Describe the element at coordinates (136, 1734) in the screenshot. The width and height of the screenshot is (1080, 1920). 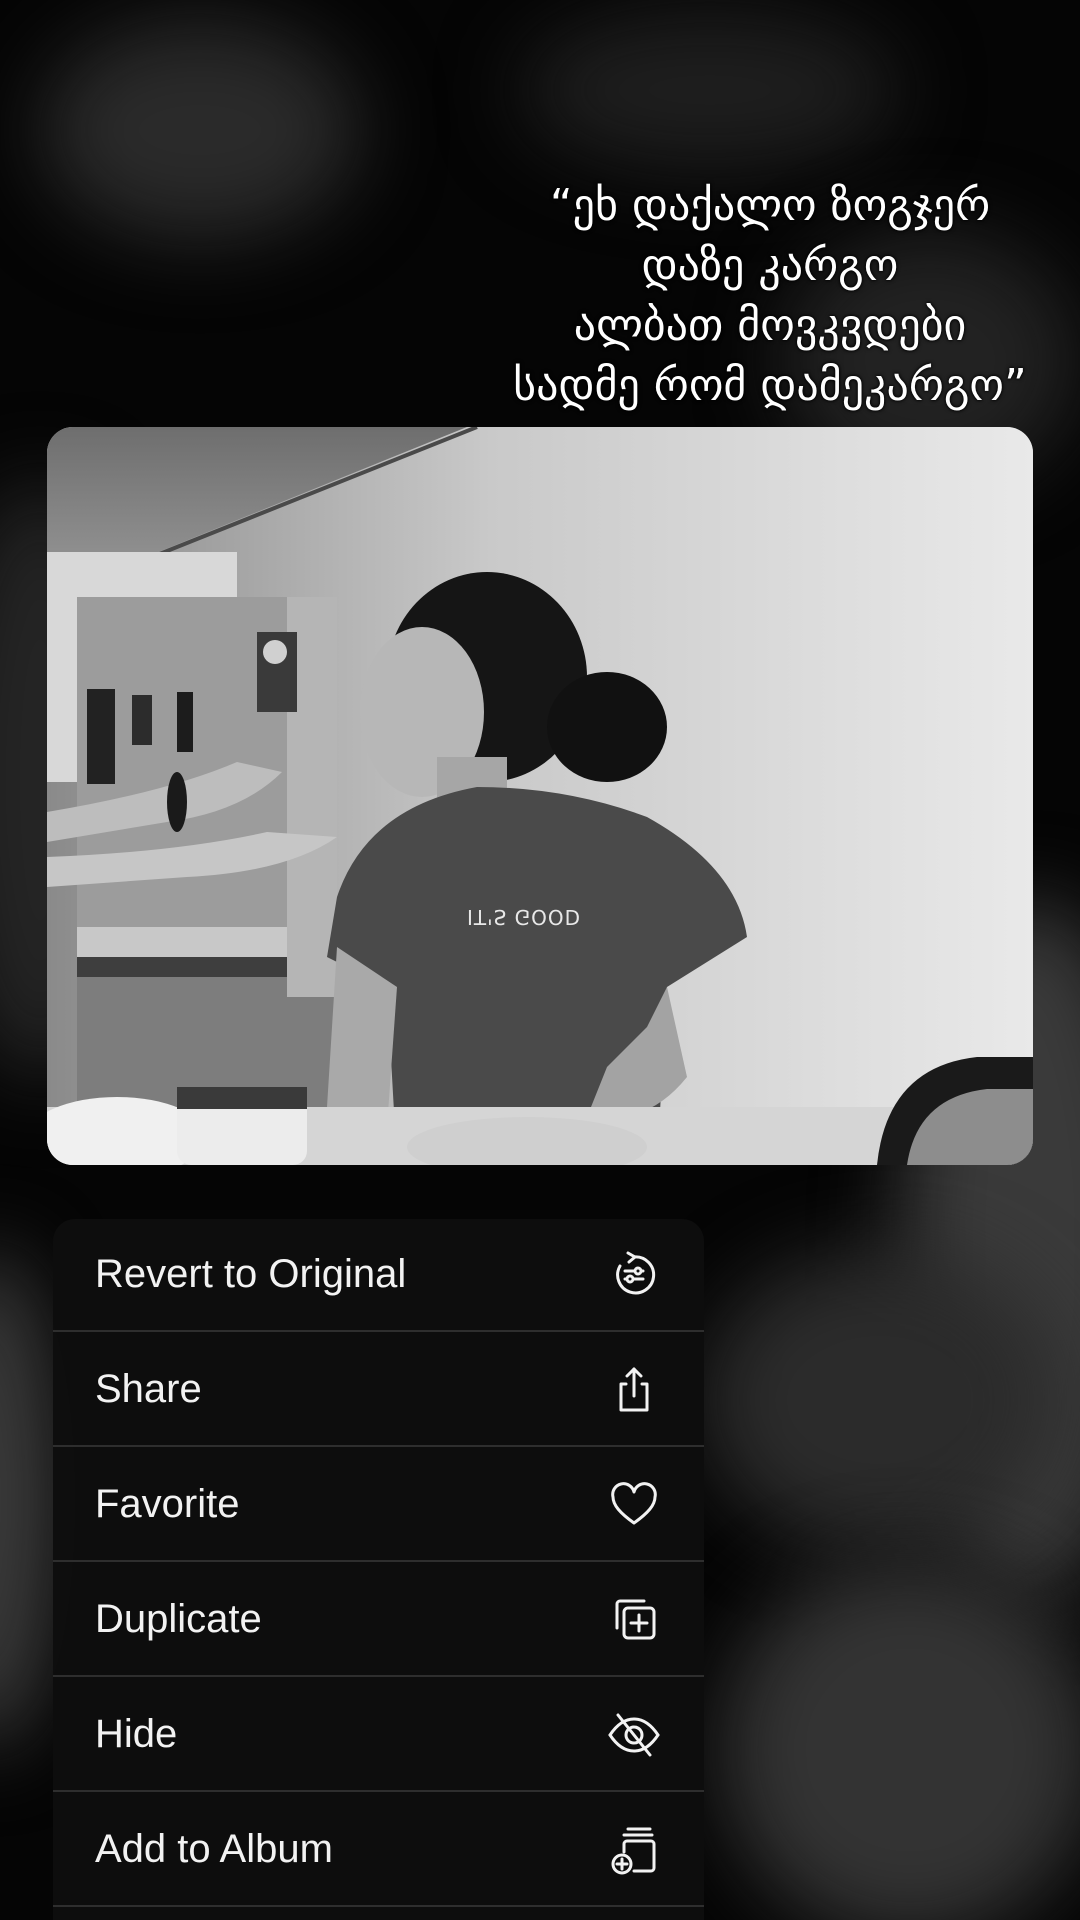
I see `menu-item-label: Hide` at that location.